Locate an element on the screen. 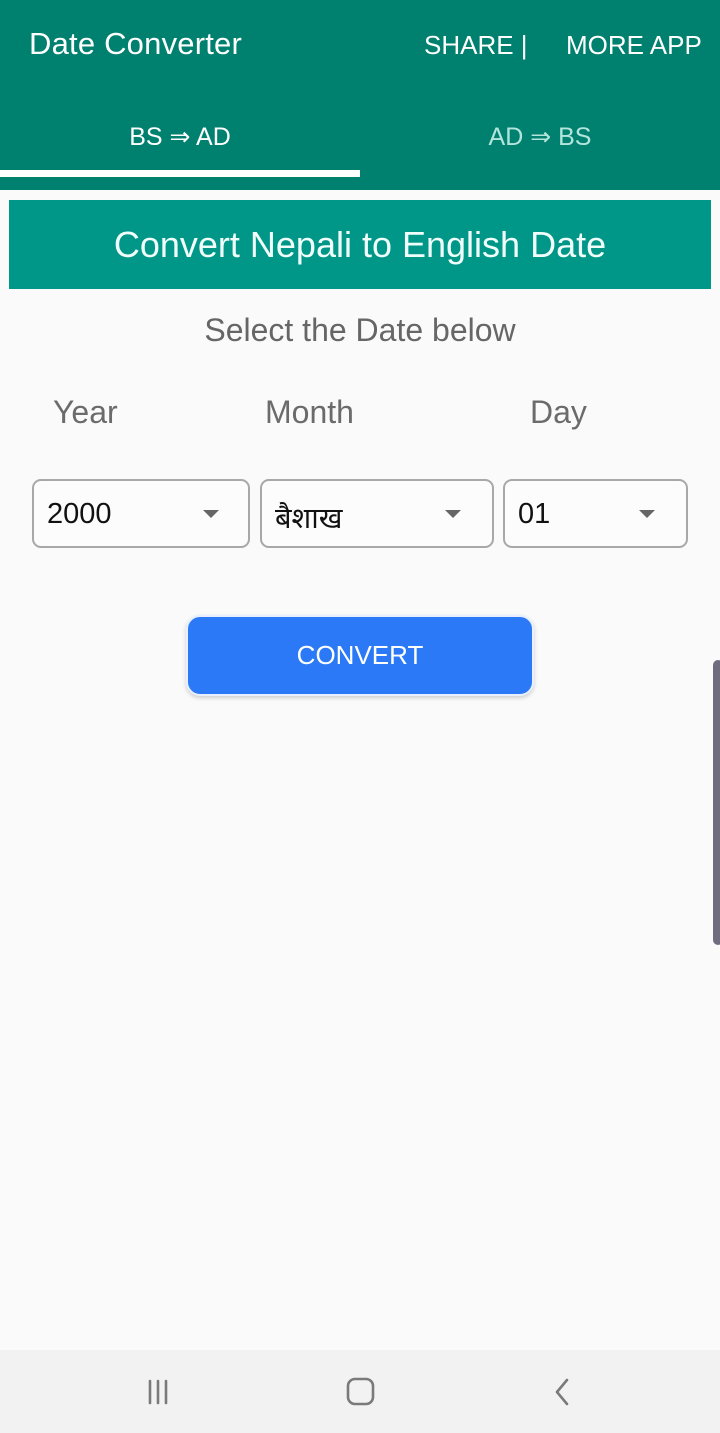 This screenshot has height=1433, width=720. day-label: Day is located at coordinates (558, 412).